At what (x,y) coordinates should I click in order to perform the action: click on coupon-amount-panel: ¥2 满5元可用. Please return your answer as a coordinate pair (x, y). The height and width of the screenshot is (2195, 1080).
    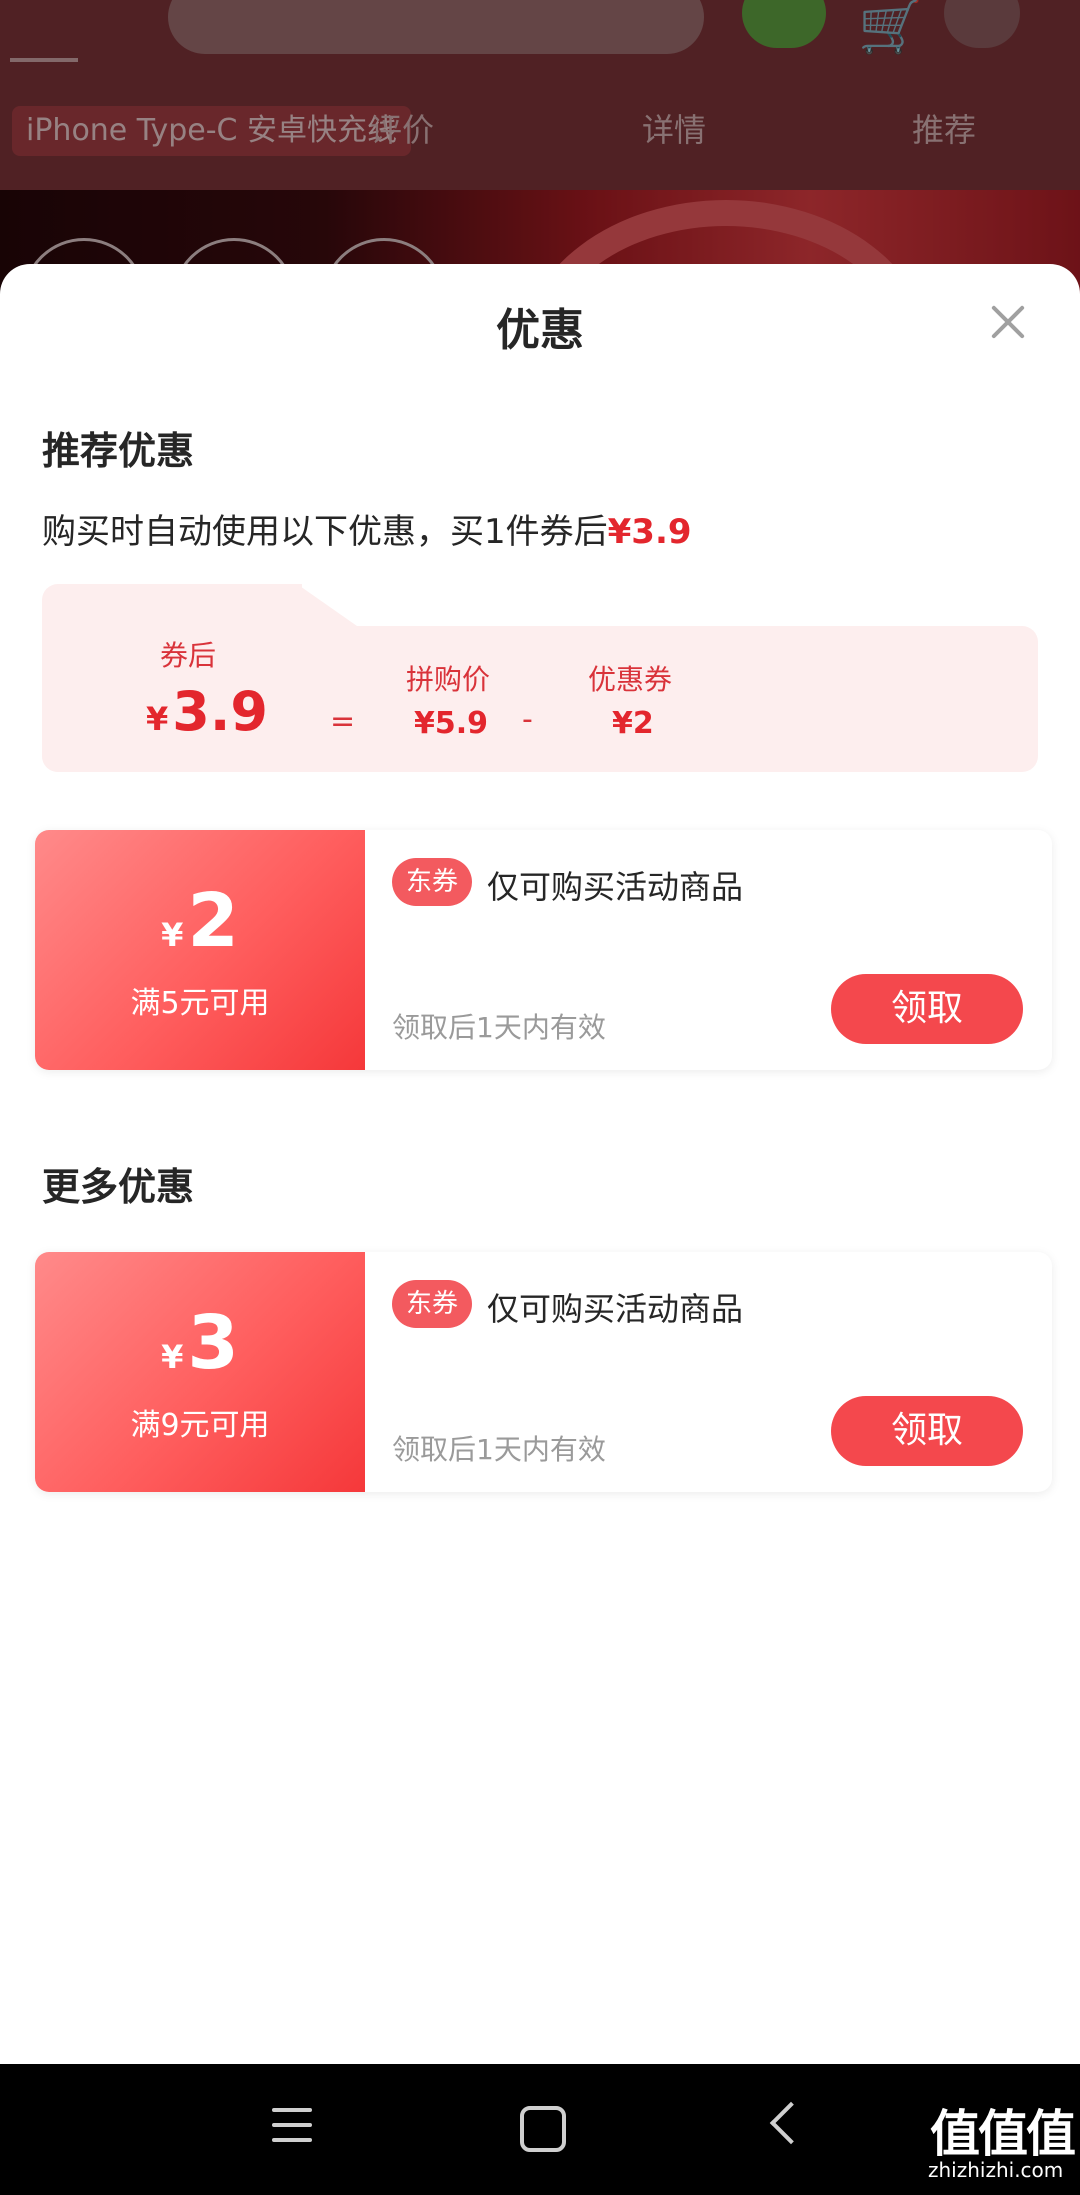
    Looking at the image, I should click on (200, 950).